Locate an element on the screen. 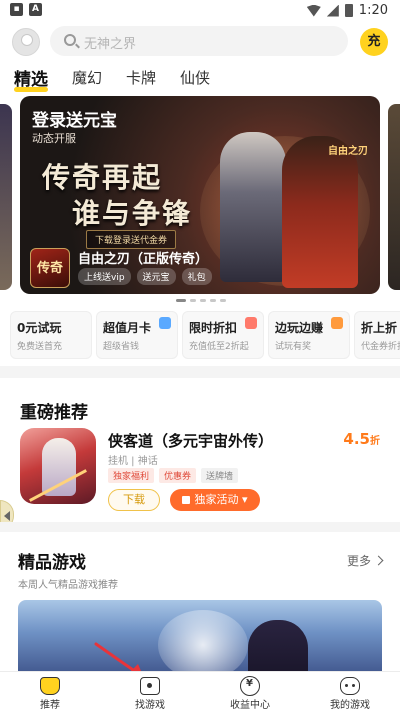 The height and width of the screenshot is (711, 400). next-banner-peek is located at coordinates (394, 197).